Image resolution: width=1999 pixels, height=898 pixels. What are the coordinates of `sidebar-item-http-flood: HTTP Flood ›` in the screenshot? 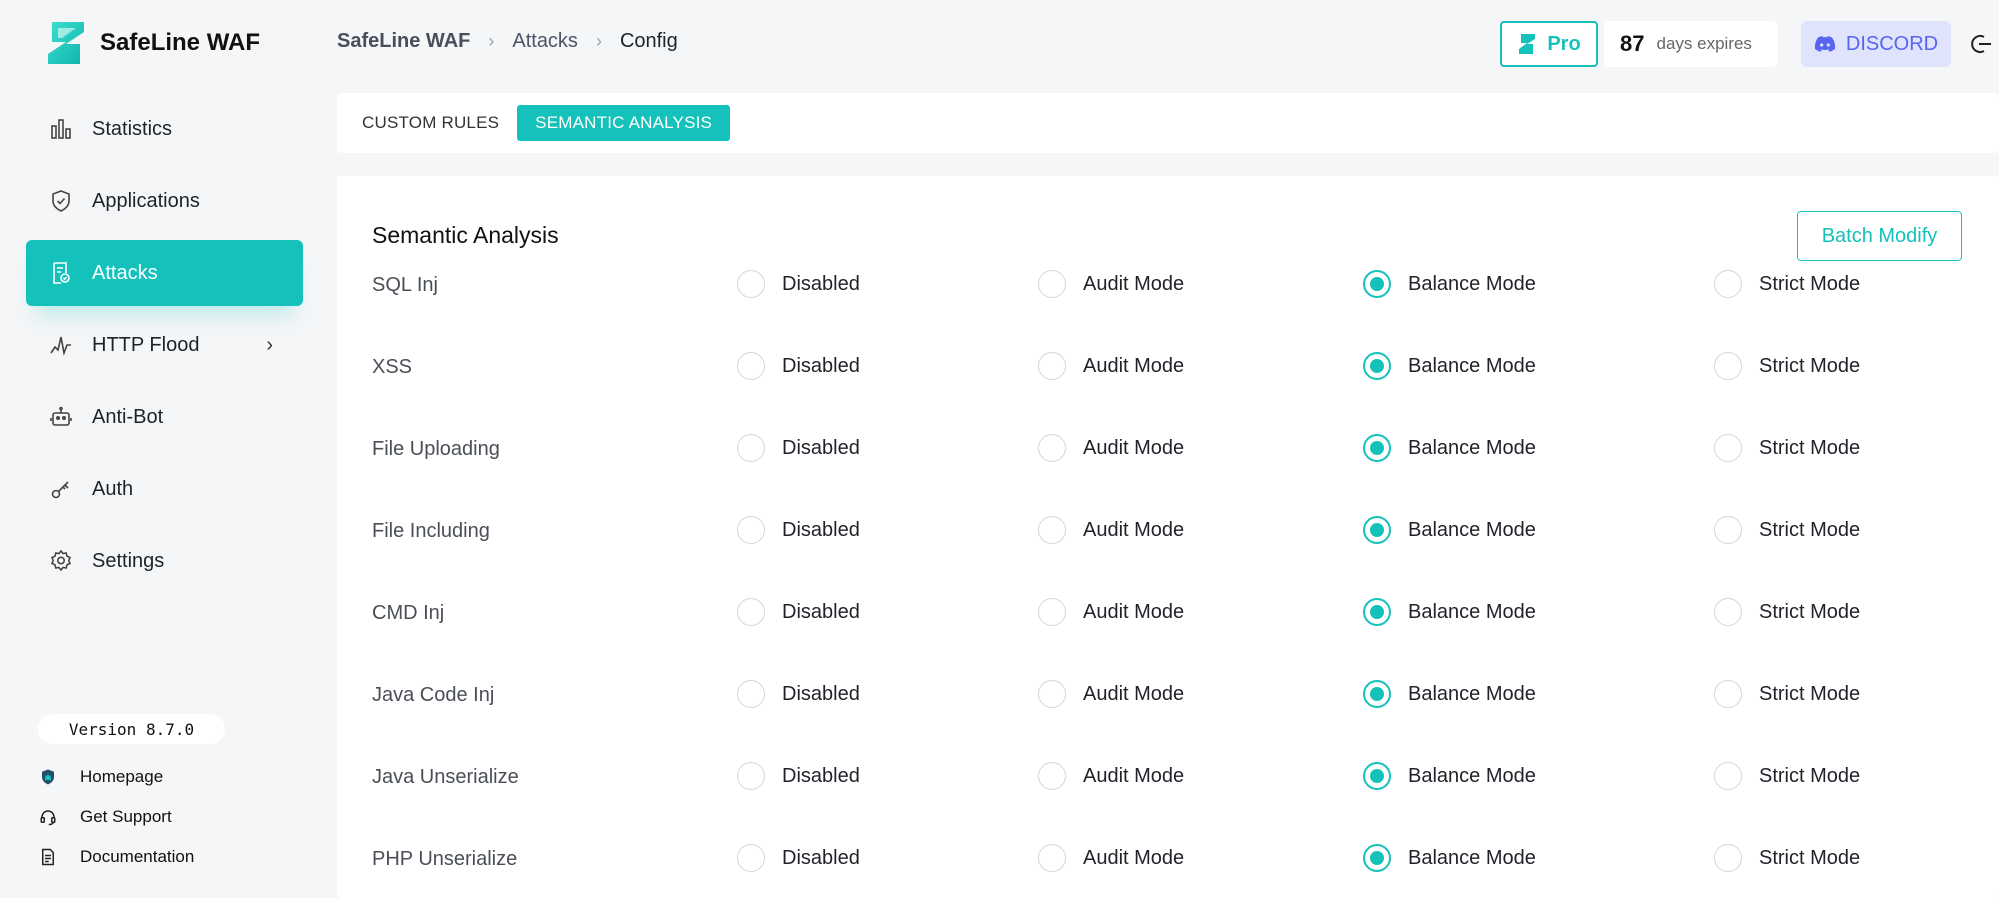 It's located at (164, 345).